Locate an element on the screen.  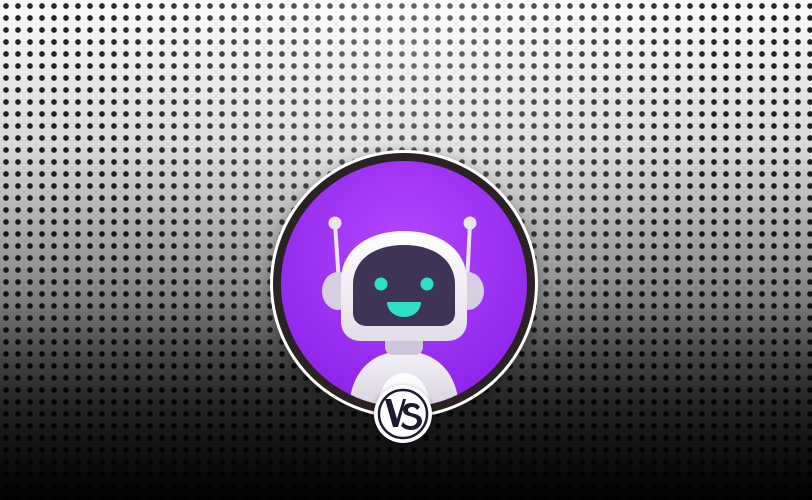
robot-icon is located at coordinates (404, 284).